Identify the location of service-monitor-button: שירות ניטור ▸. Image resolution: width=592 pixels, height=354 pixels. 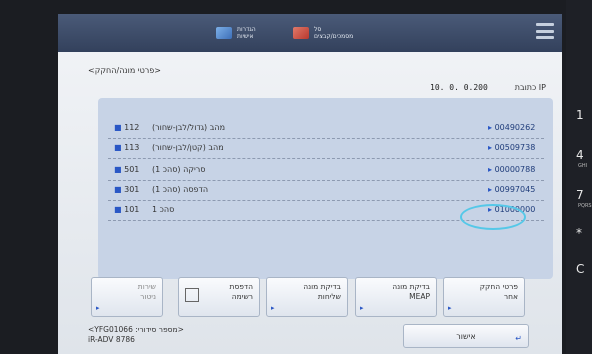
(127, 297).